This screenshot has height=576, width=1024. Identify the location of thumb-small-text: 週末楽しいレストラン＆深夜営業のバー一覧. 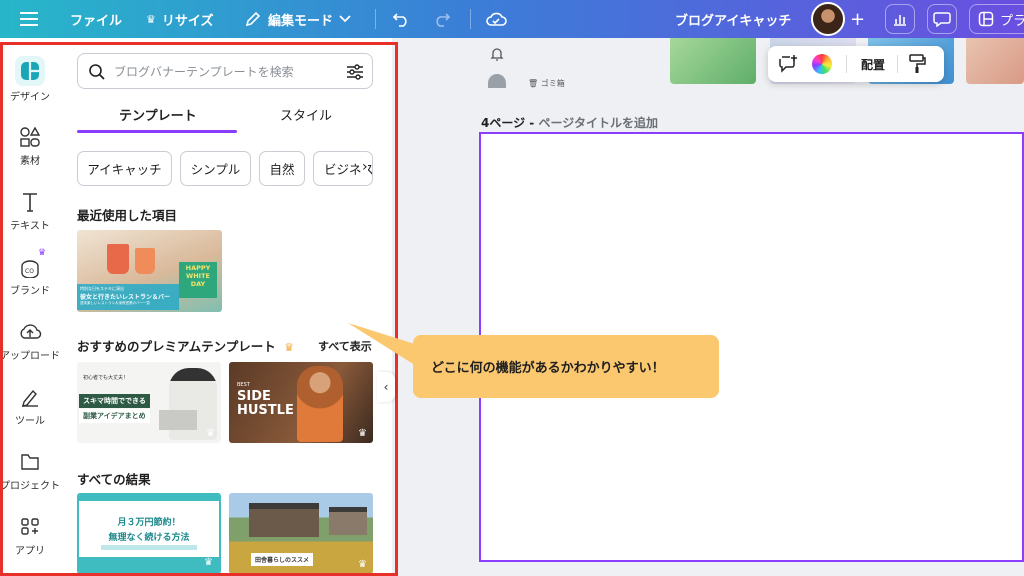
(115, 303).